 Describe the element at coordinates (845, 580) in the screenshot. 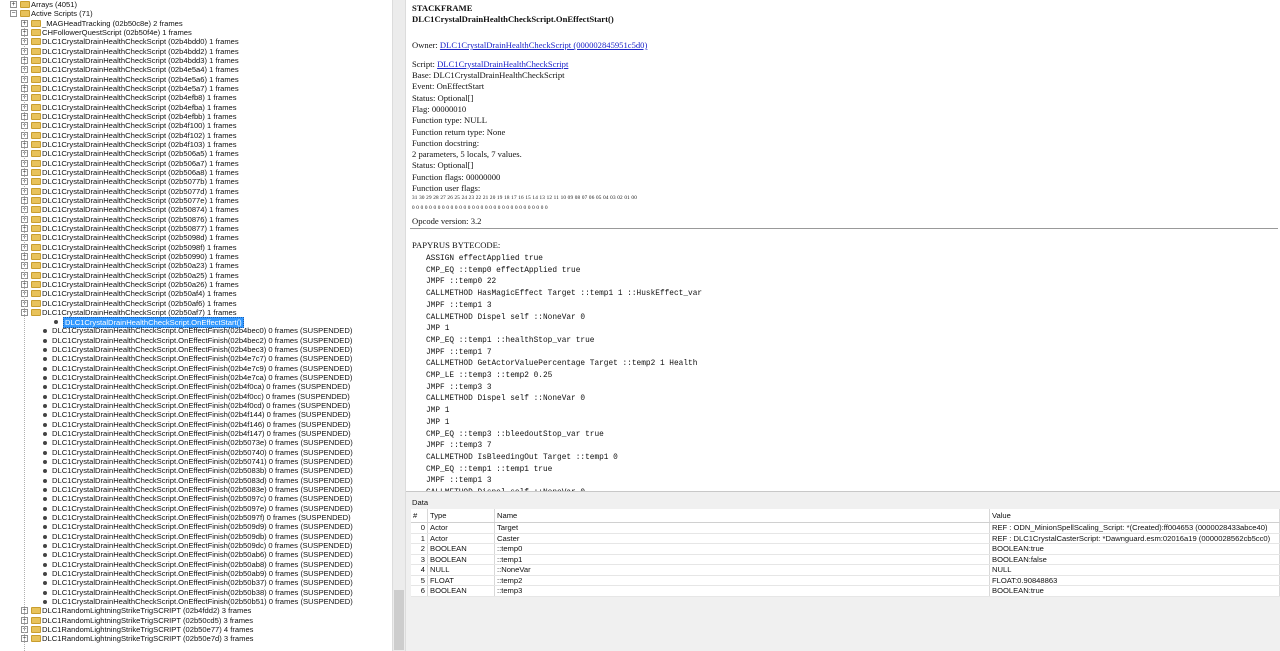

I see `data-table-row: 5 FLOAT::temp2 FLOAT:0.90848863` at that location.